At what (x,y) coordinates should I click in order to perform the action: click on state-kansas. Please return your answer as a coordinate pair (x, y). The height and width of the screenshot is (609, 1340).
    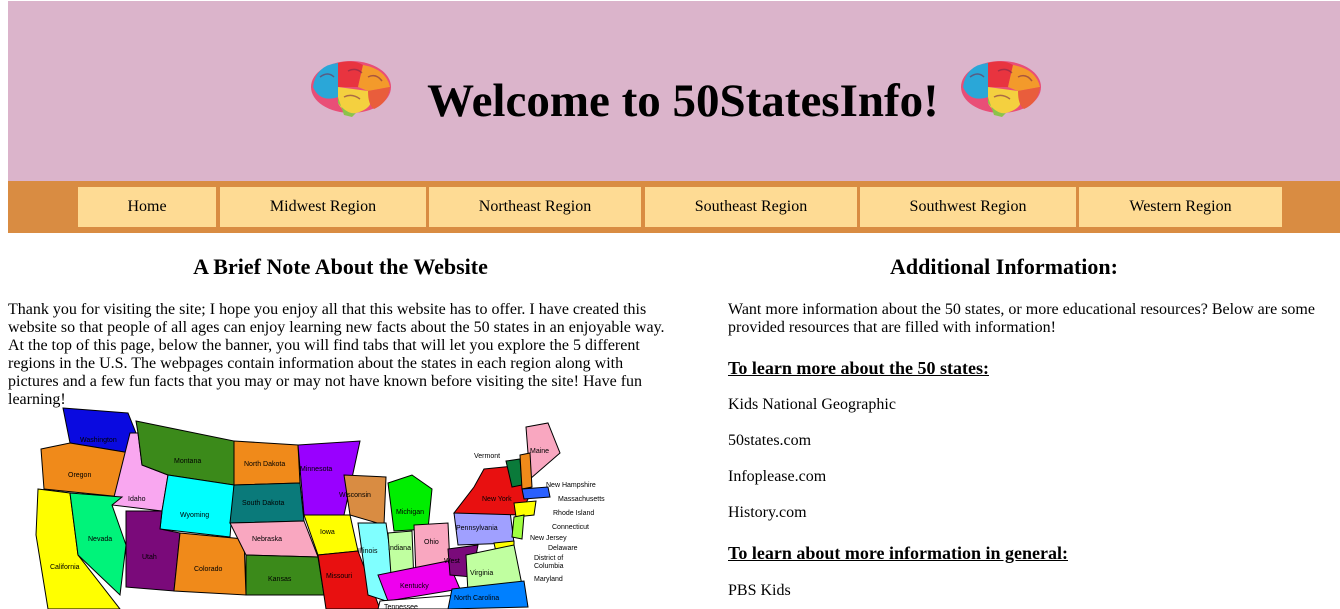
    Looking at the image, I should click on (285, 575).